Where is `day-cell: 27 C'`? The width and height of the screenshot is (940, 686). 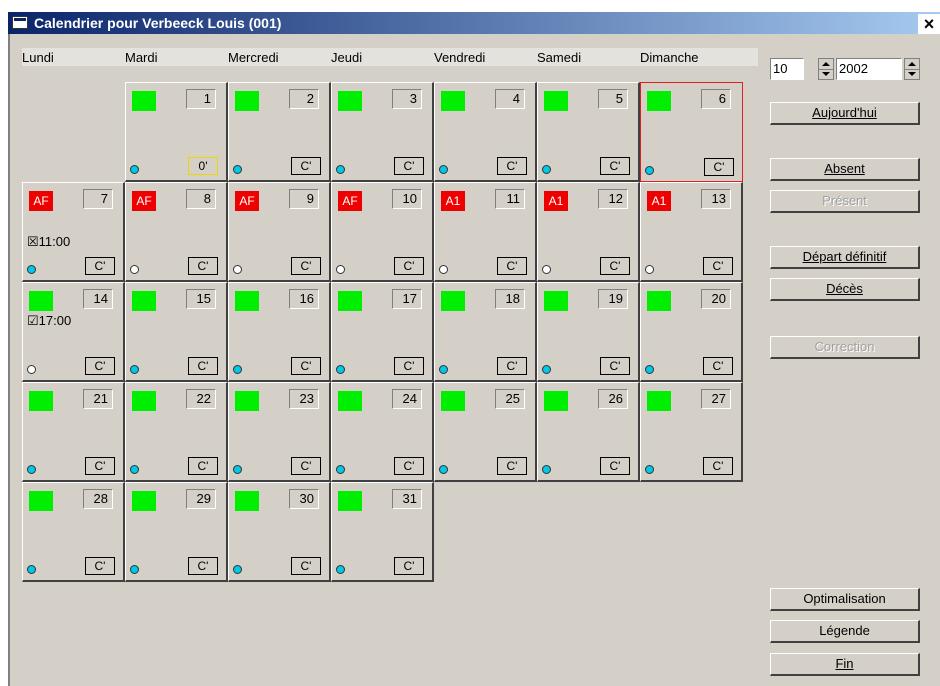 day-cell: 27 C' is located at coordinates (691, 432).